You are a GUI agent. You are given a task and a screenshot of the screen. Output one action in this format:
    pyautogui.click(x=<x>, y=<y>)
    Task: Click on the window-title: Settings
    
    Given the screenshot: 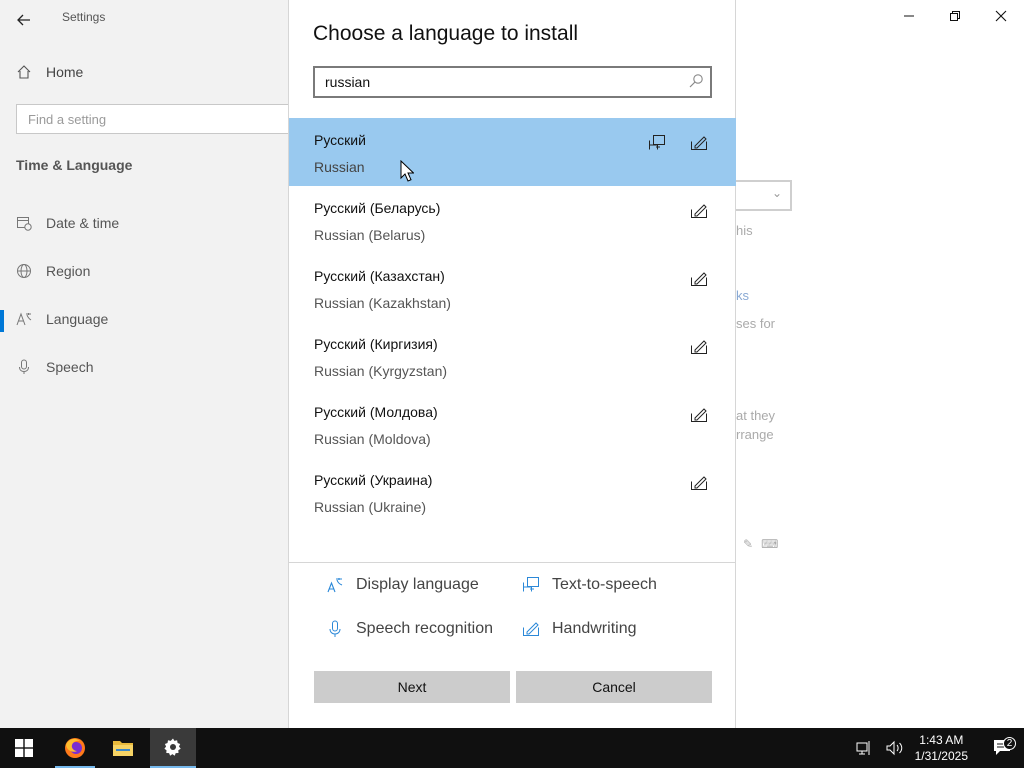 What is the action you would take?
    pyautogui.click(x=84, y=17)
    